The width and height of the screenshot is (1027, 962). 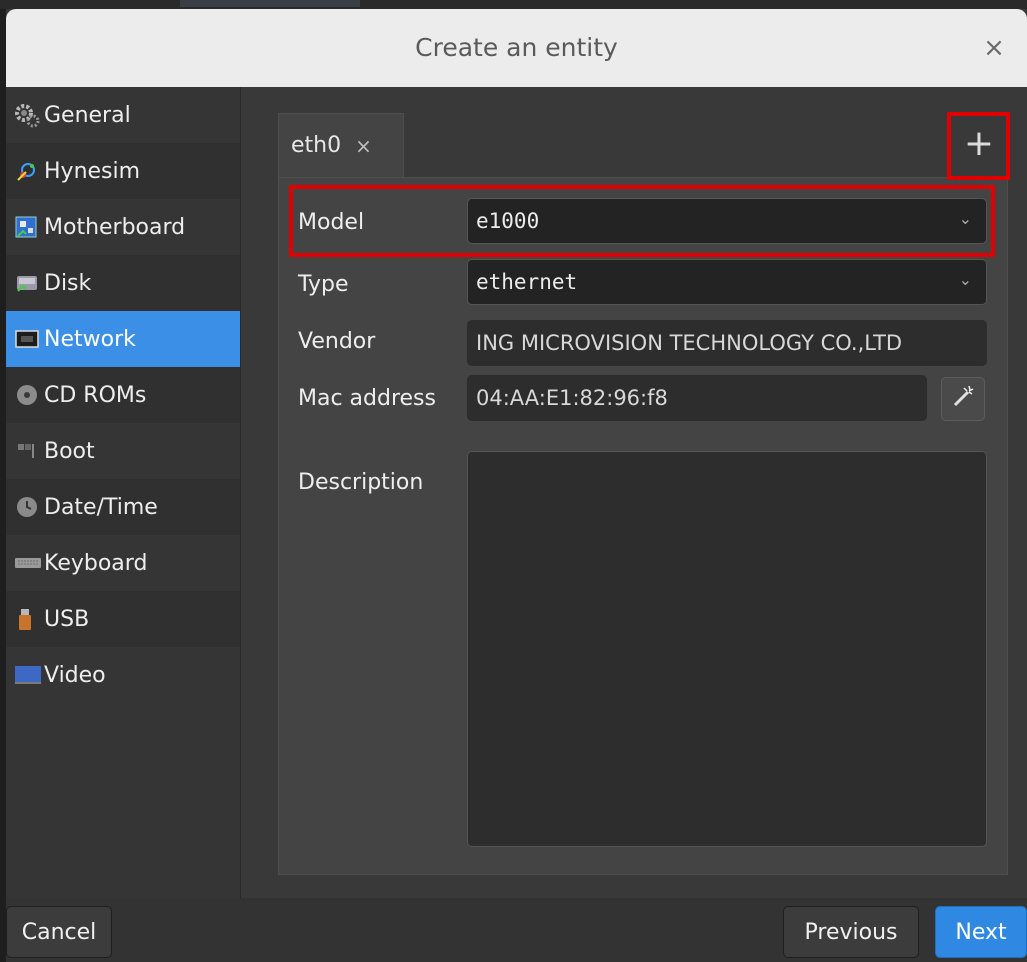 I want to click on sidebar-item-label: Hynesim, so click(x=92, y=171).